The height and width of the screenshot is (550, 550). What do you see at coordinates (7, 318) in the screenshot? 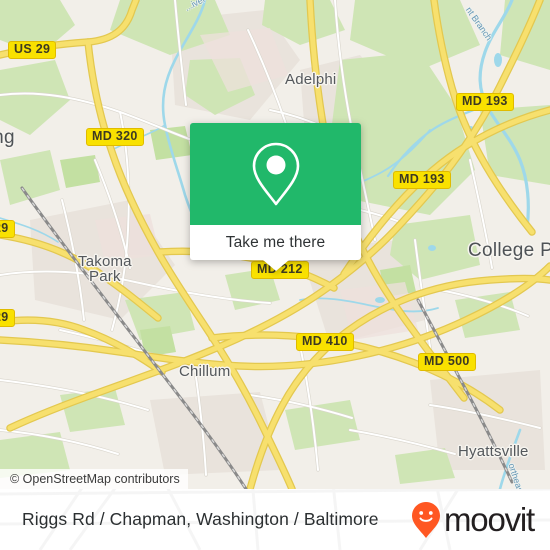
I see `route-shield-29-lower-clipped: 29` at bounding box center [7, 318].